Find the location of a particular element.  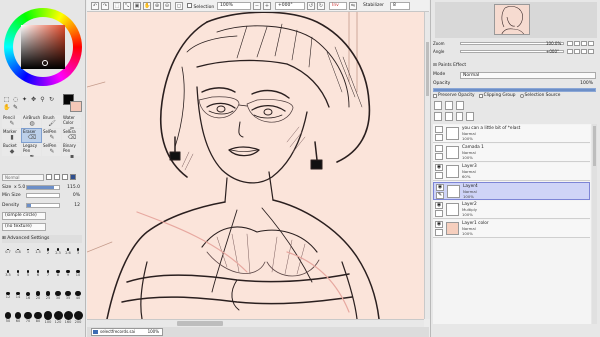

select-icon: ⬚ is located at coordinates (6, 100).